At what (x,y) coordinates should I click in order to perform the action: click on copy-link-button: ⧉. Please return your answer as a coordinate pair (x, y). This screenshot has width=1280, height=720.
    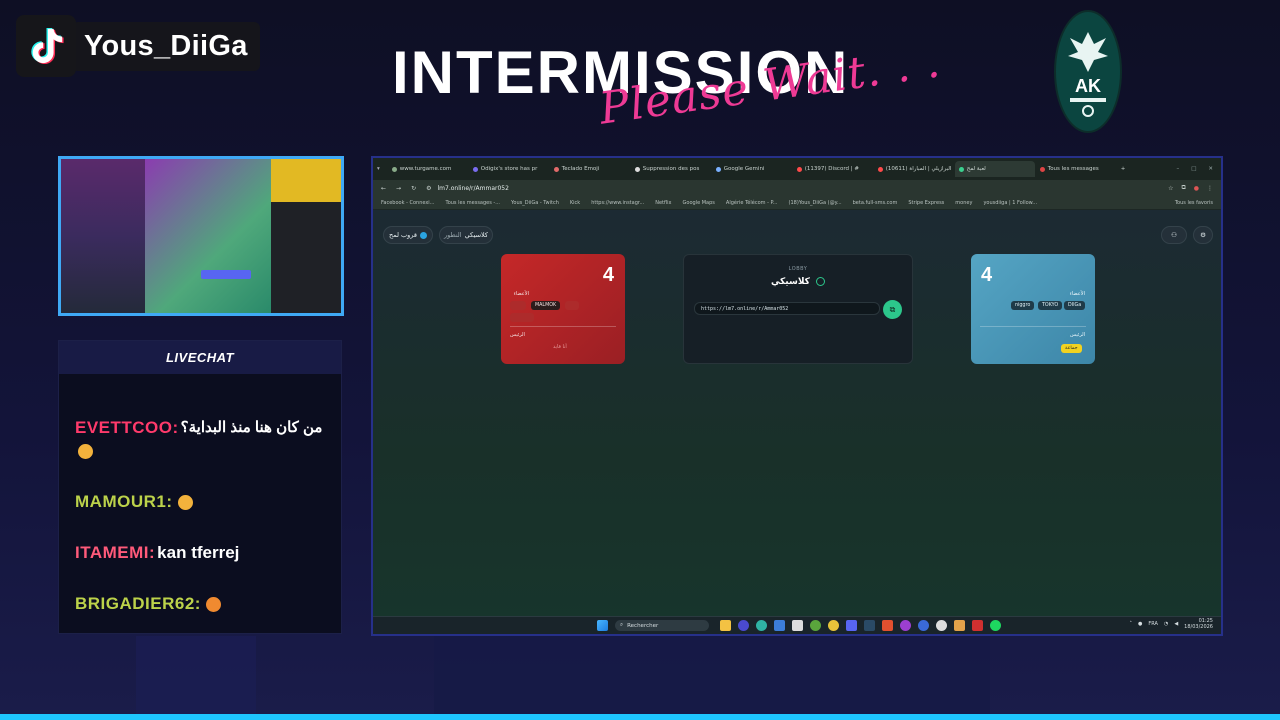
    Looking at the image, I should click on (892, 309).